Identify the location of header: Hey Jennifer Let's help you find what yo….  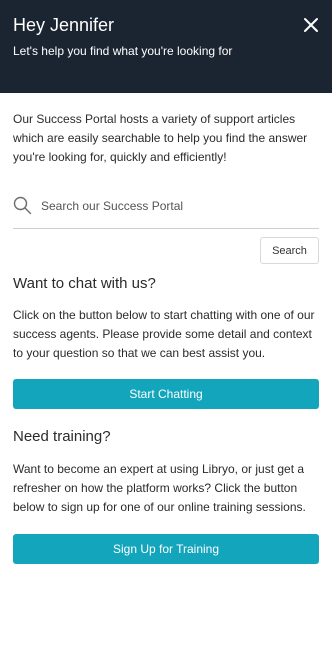
(166, 46).